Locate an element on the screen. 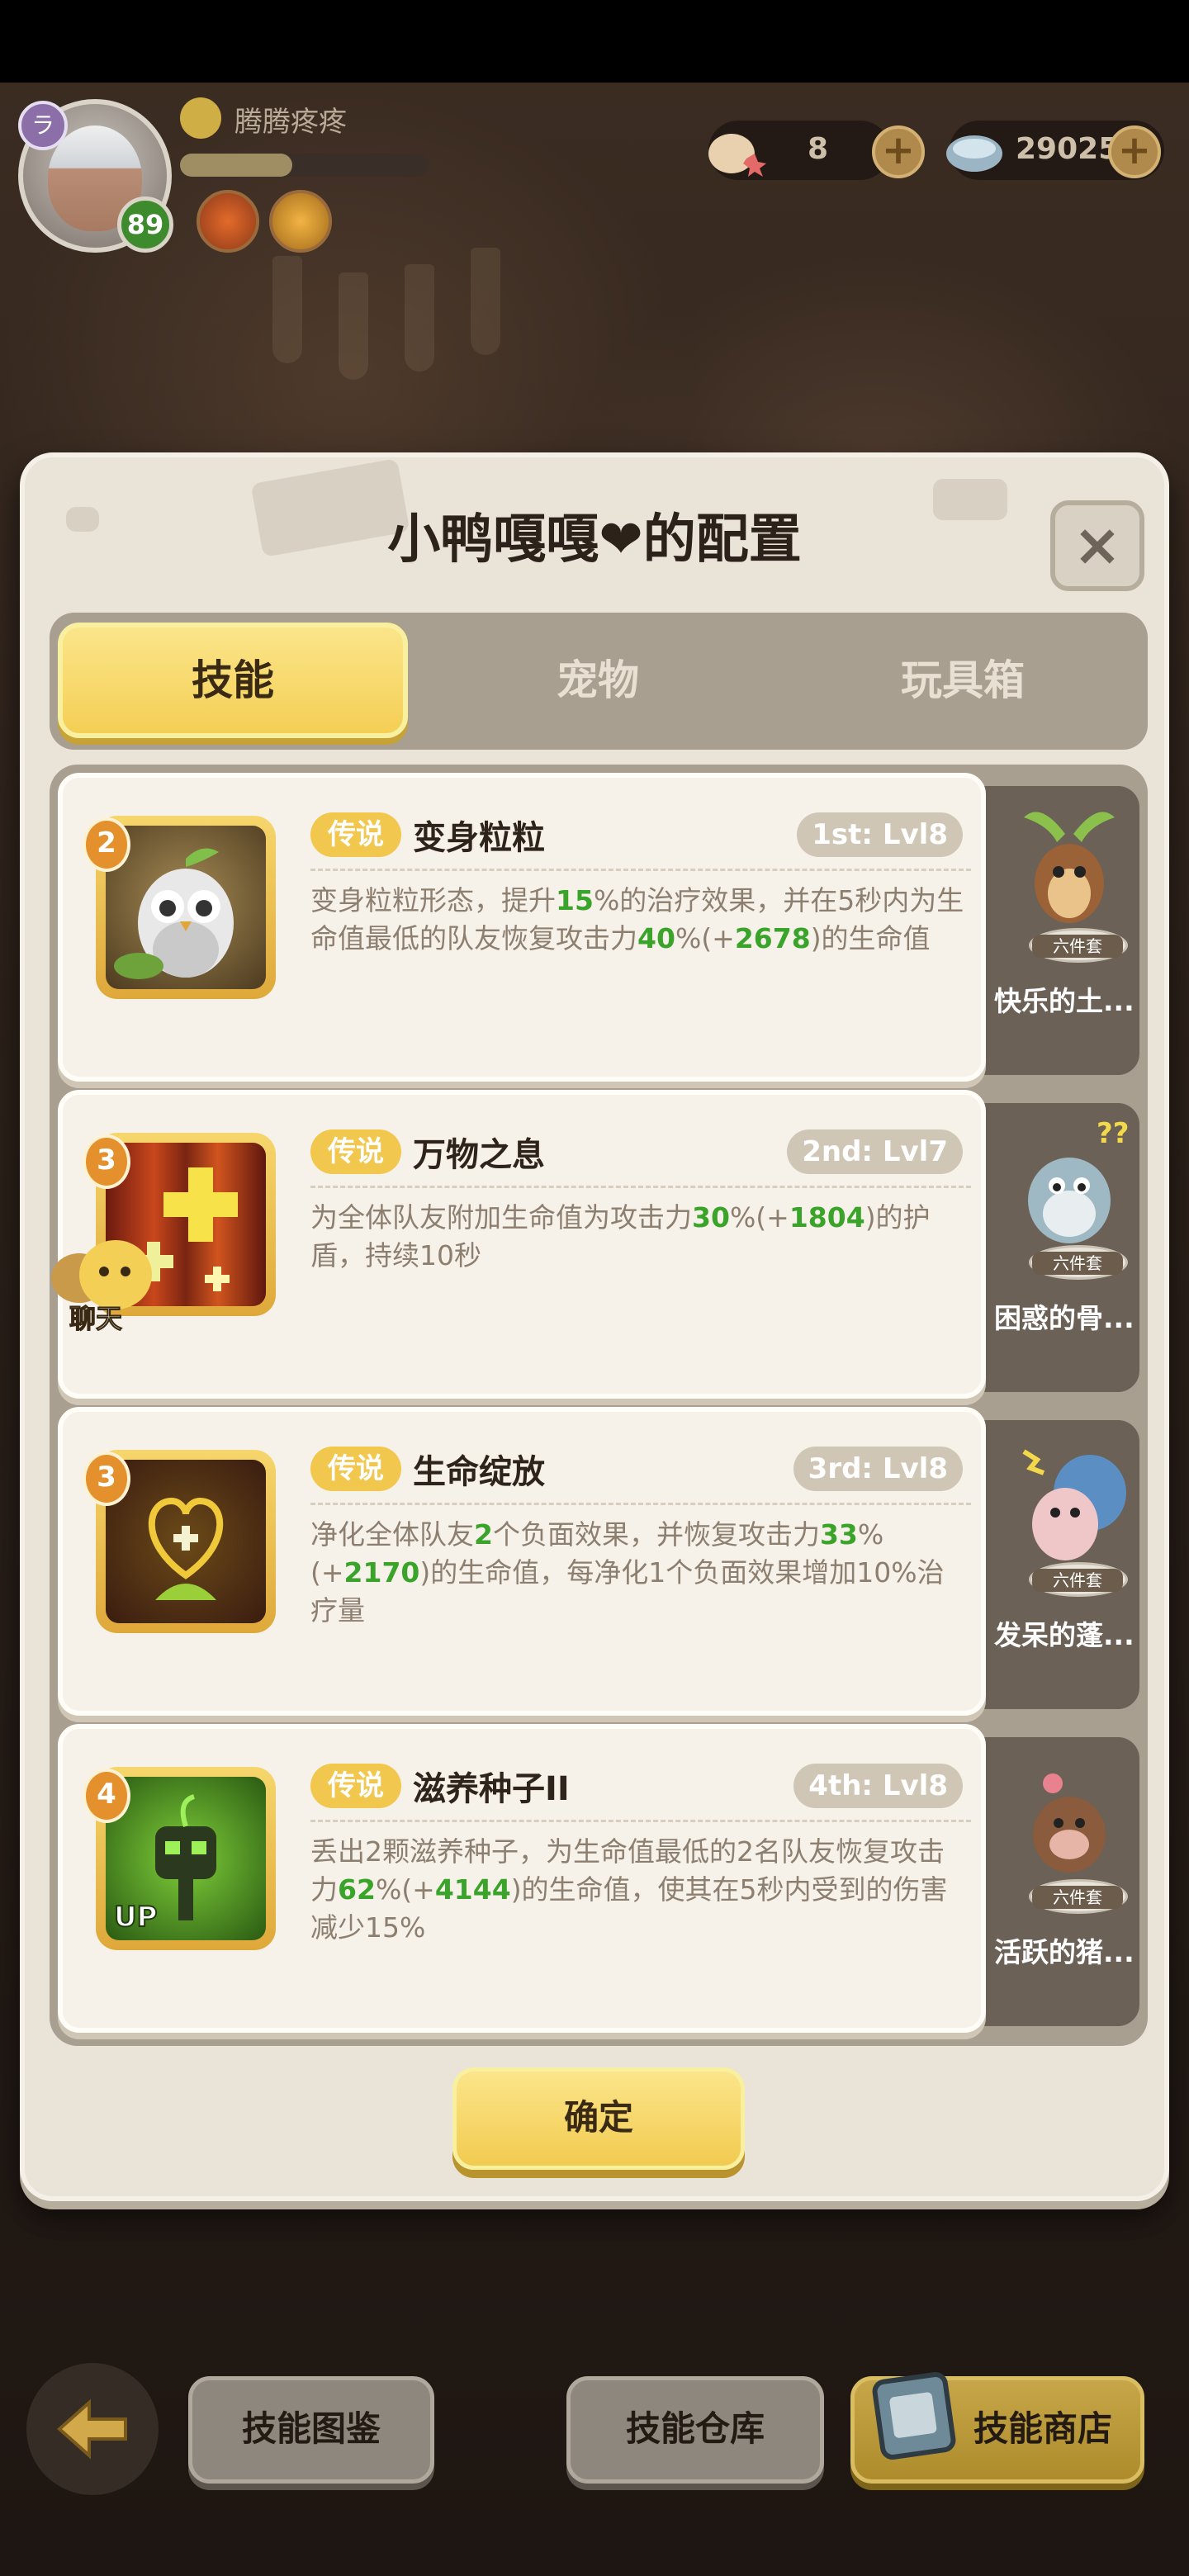 The width and height of the screenshot is (1189, 2576). pearl-count: 29025 is located at coordinates (1068, 149).